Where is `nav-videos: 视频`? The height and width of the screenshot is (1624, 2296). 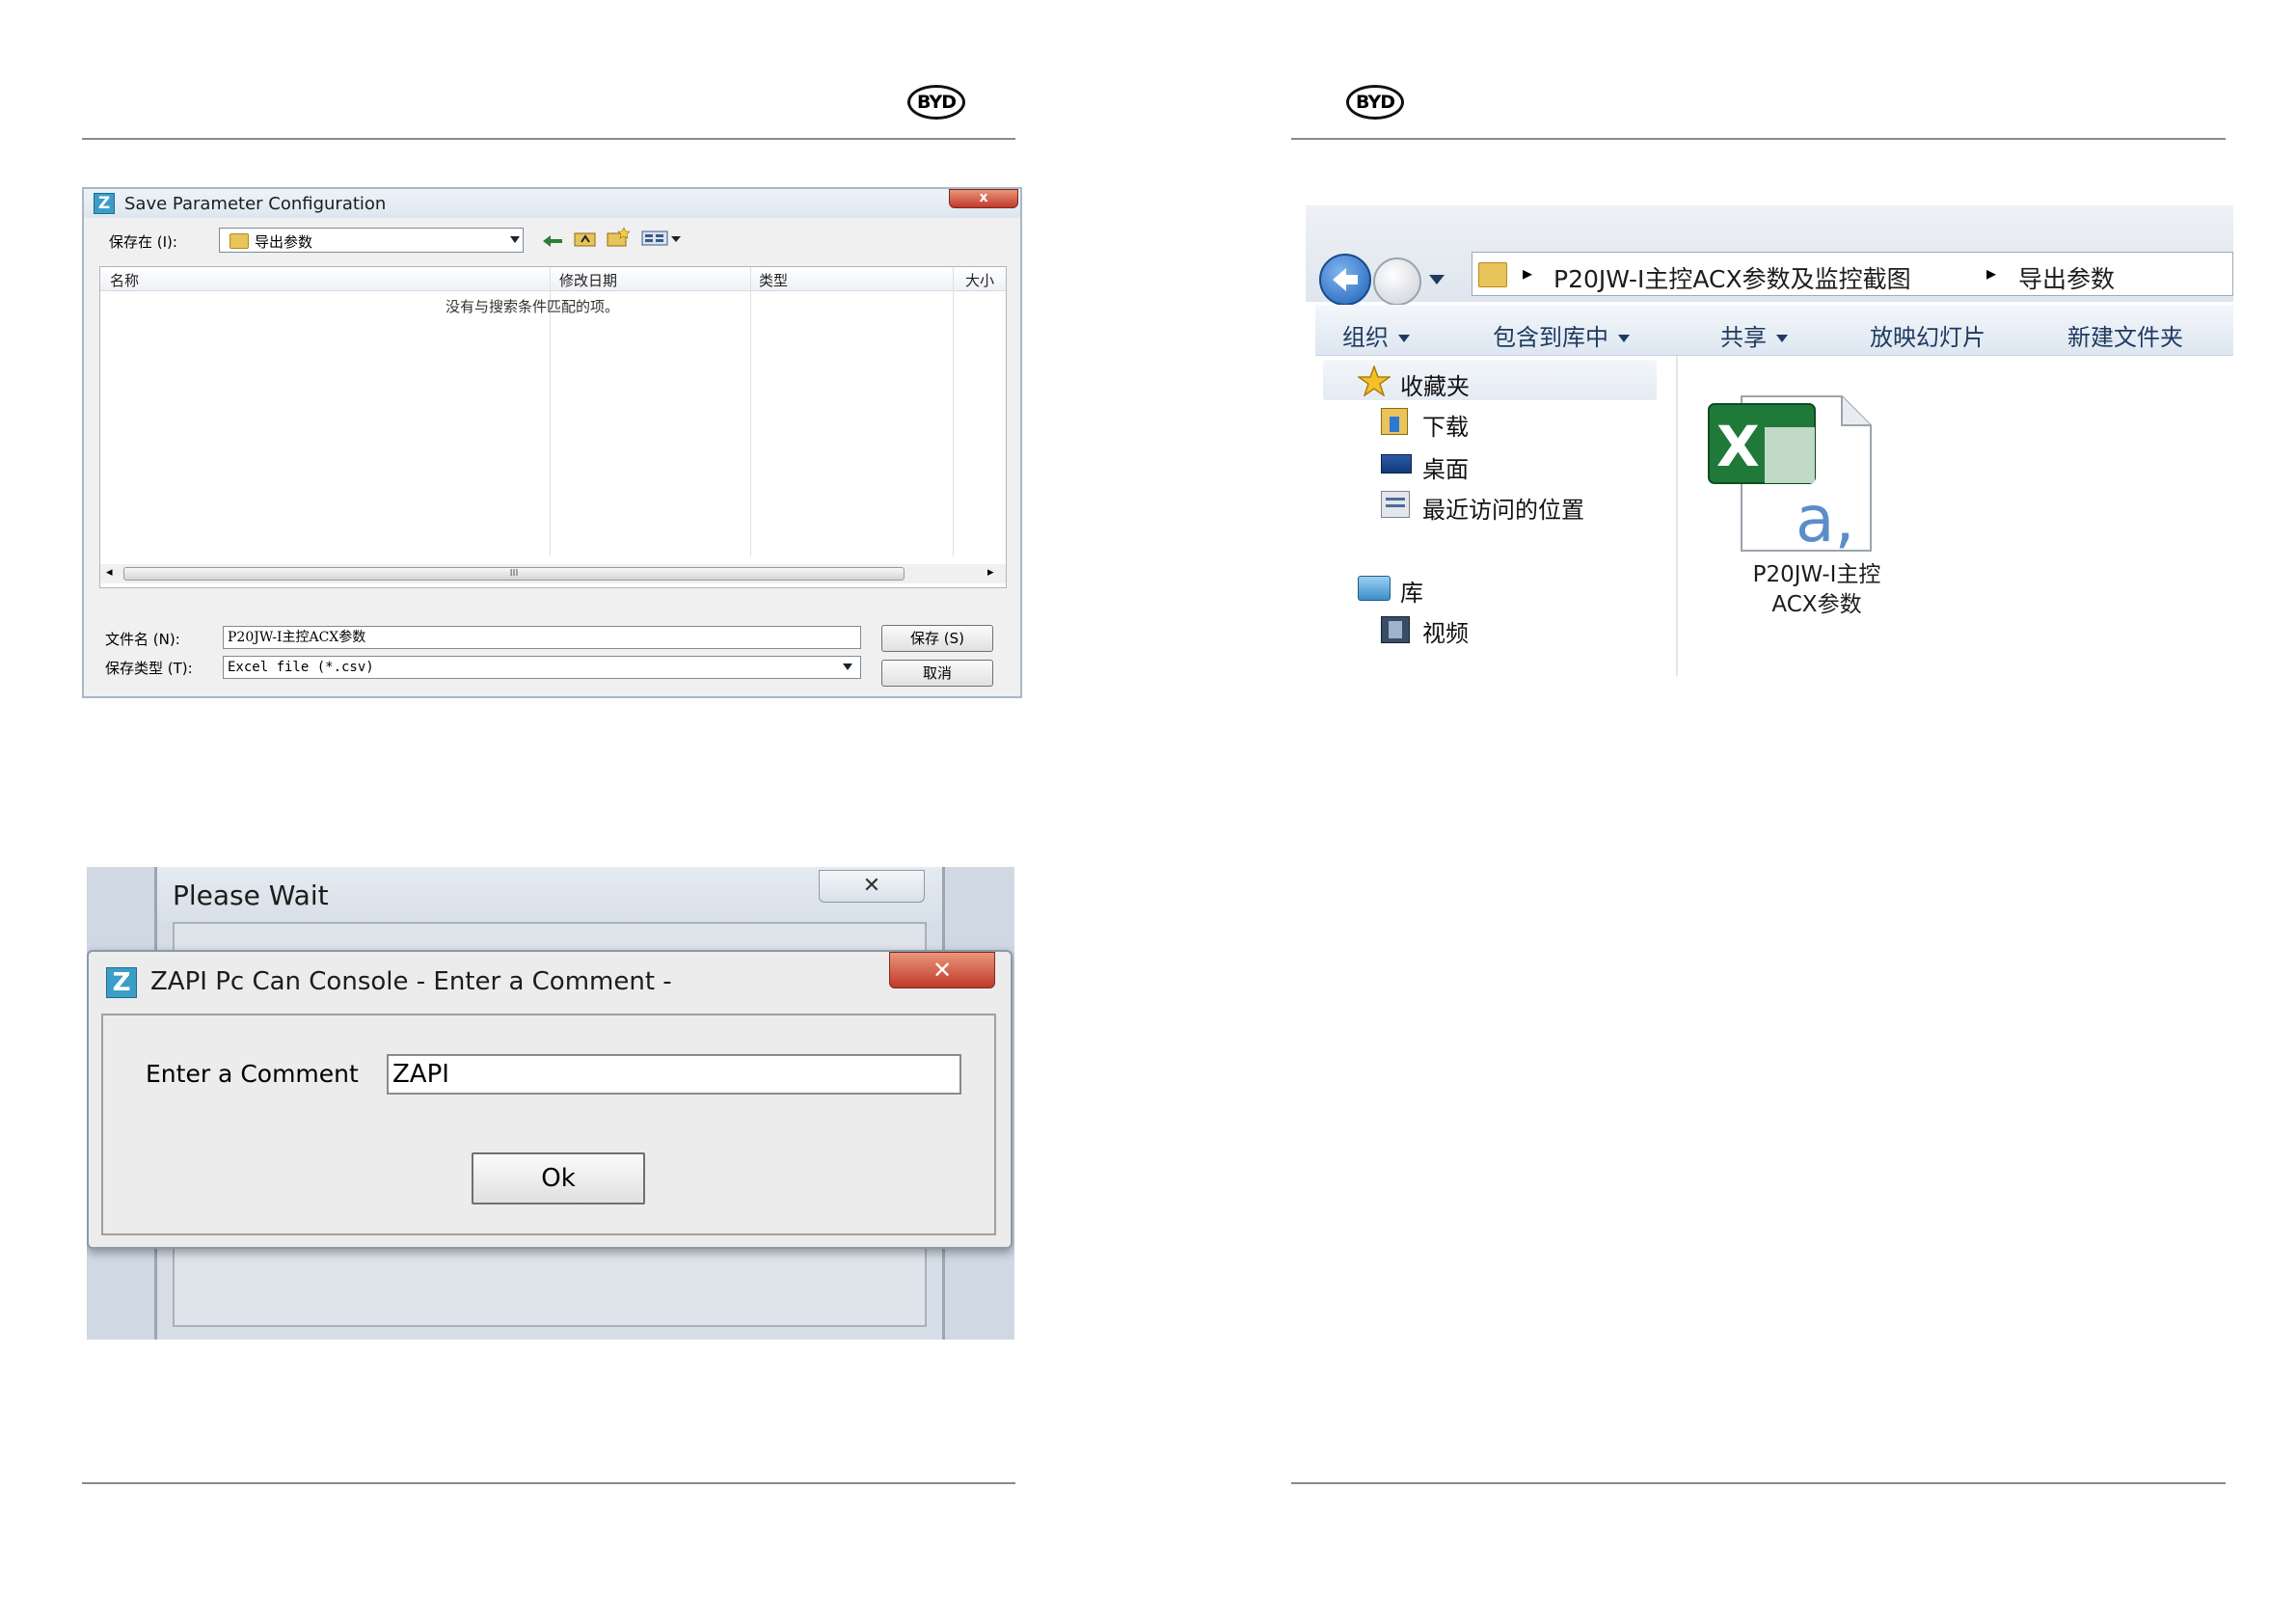 nav-videos: 视频 is located at coordinates (1445, 631).